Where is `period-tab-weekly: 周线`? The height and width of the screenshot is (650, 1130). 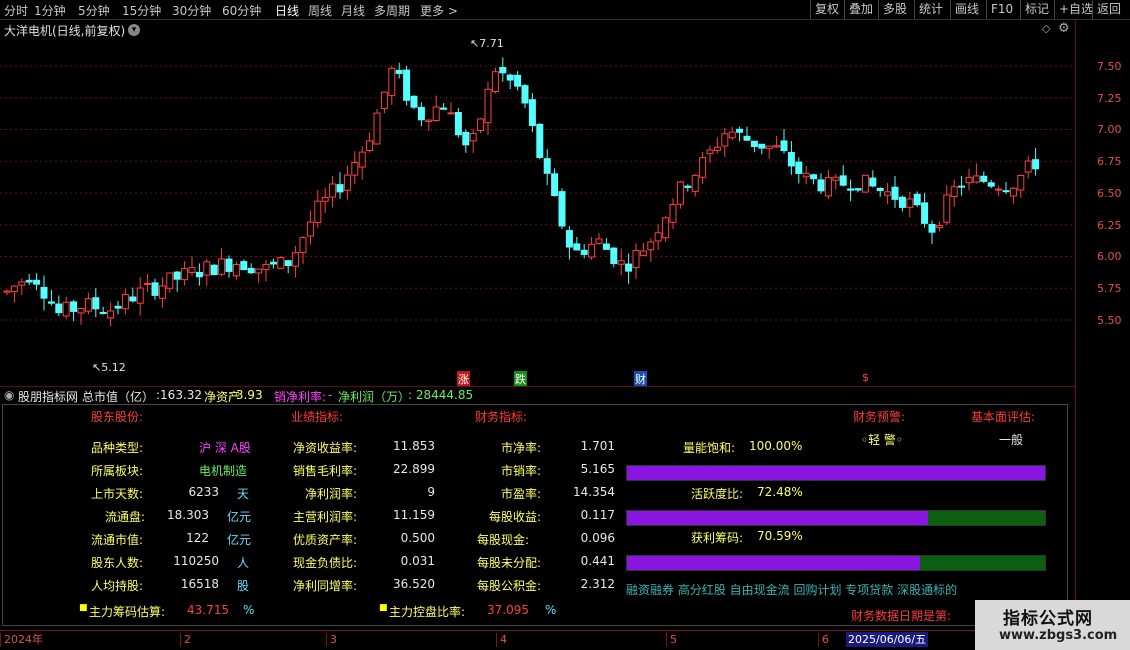 period-tab-weekly: 周线 is located at coordinates (320, 10).